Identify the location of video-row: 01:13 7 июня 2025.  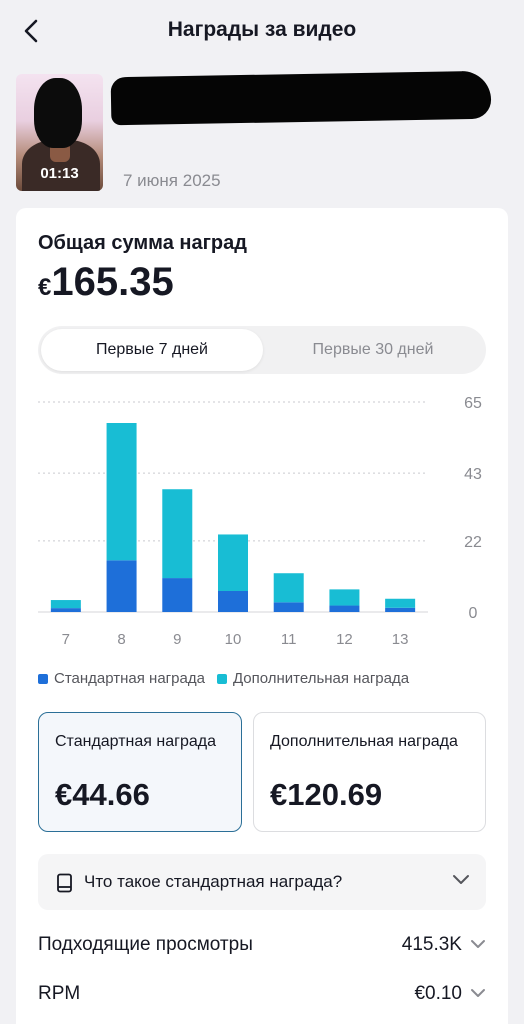
(262, 132).